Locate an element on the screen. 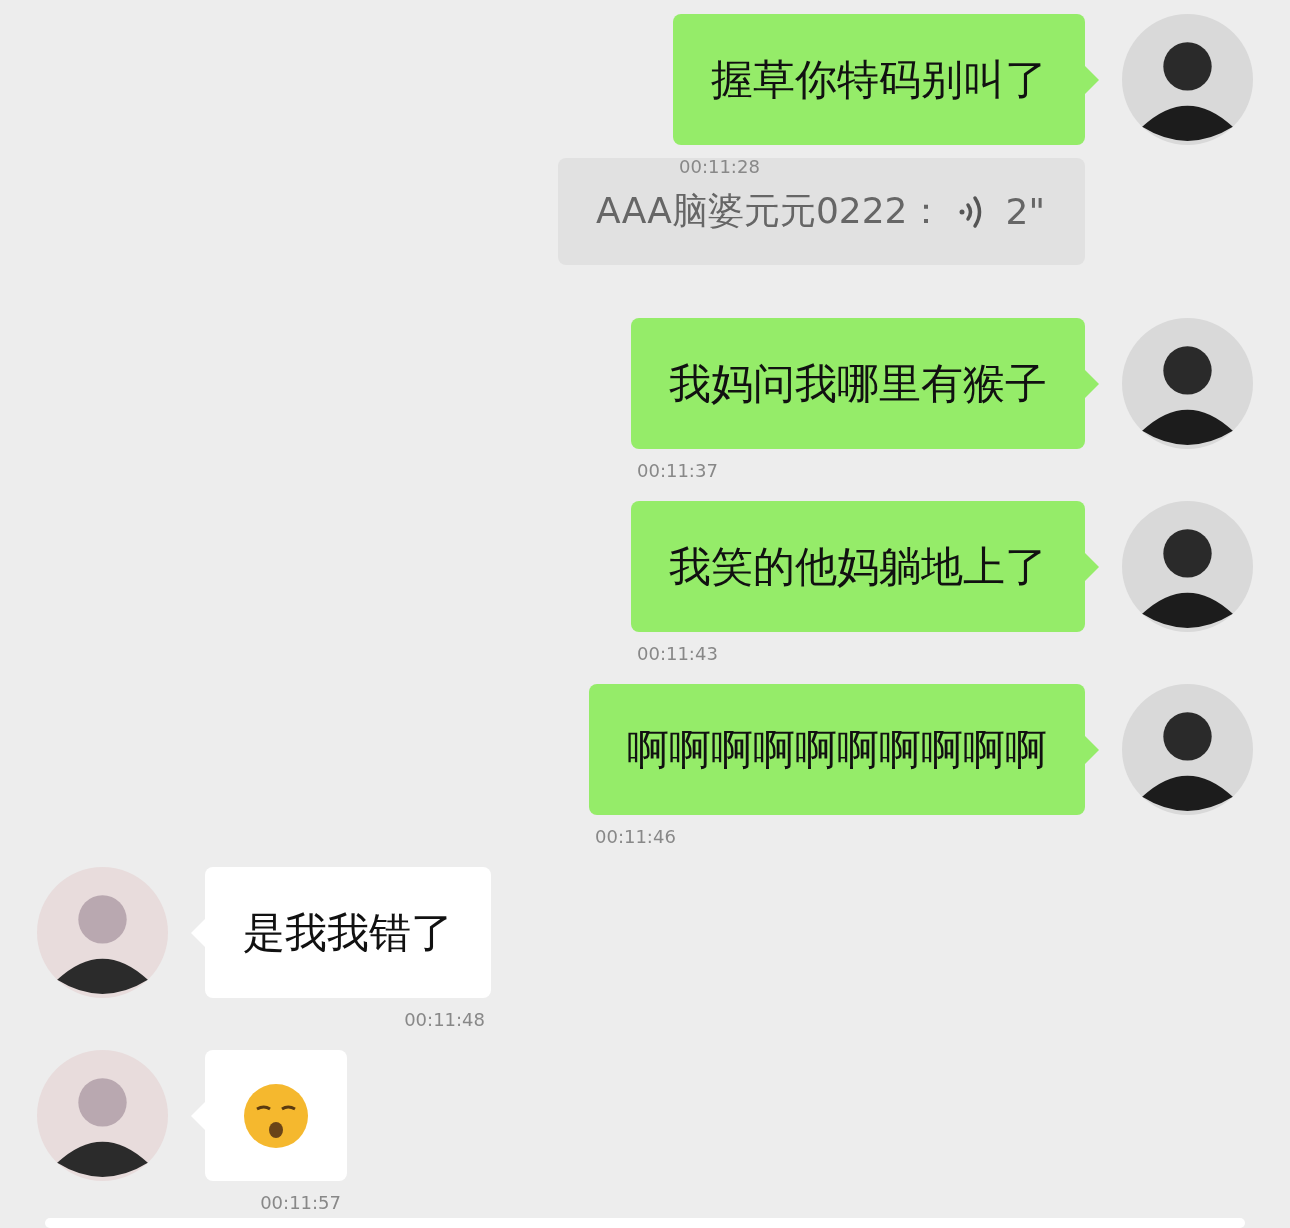 The image size is (1290, 1228). timestamp: 00:11:43 is located at coordinates (677, 654).